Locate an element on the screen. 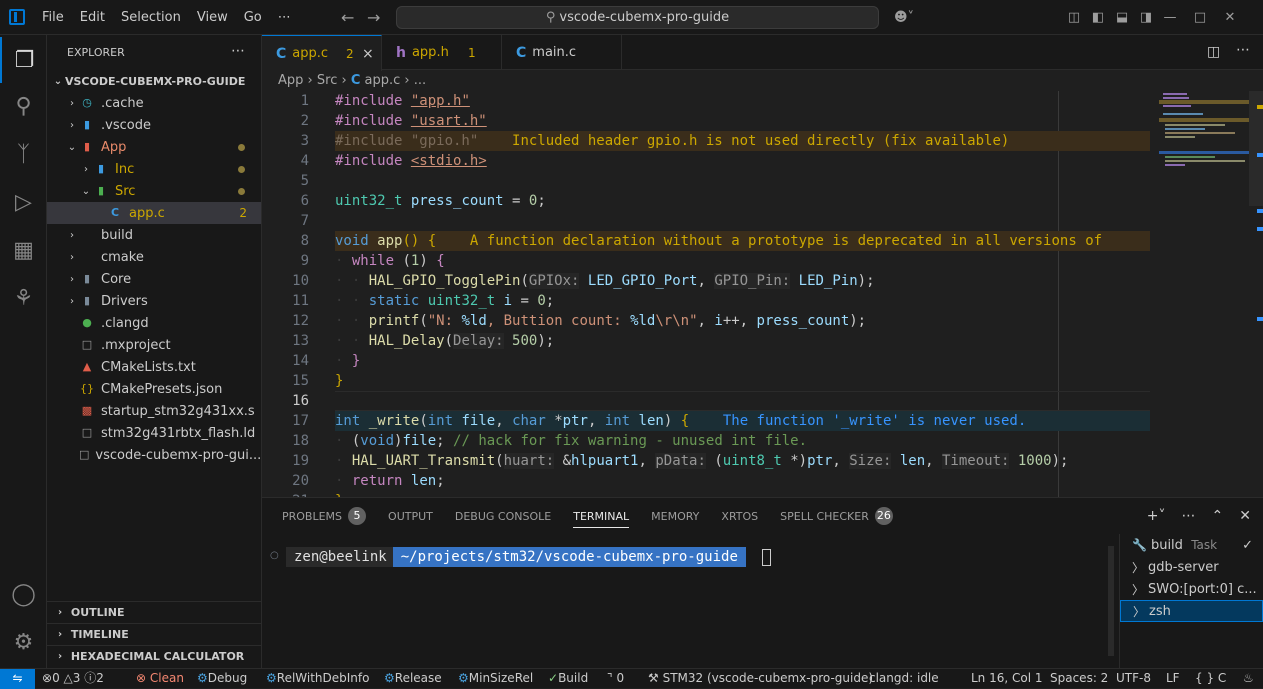  outline-section: › OUTLINE is located at coordinates (154, 612).